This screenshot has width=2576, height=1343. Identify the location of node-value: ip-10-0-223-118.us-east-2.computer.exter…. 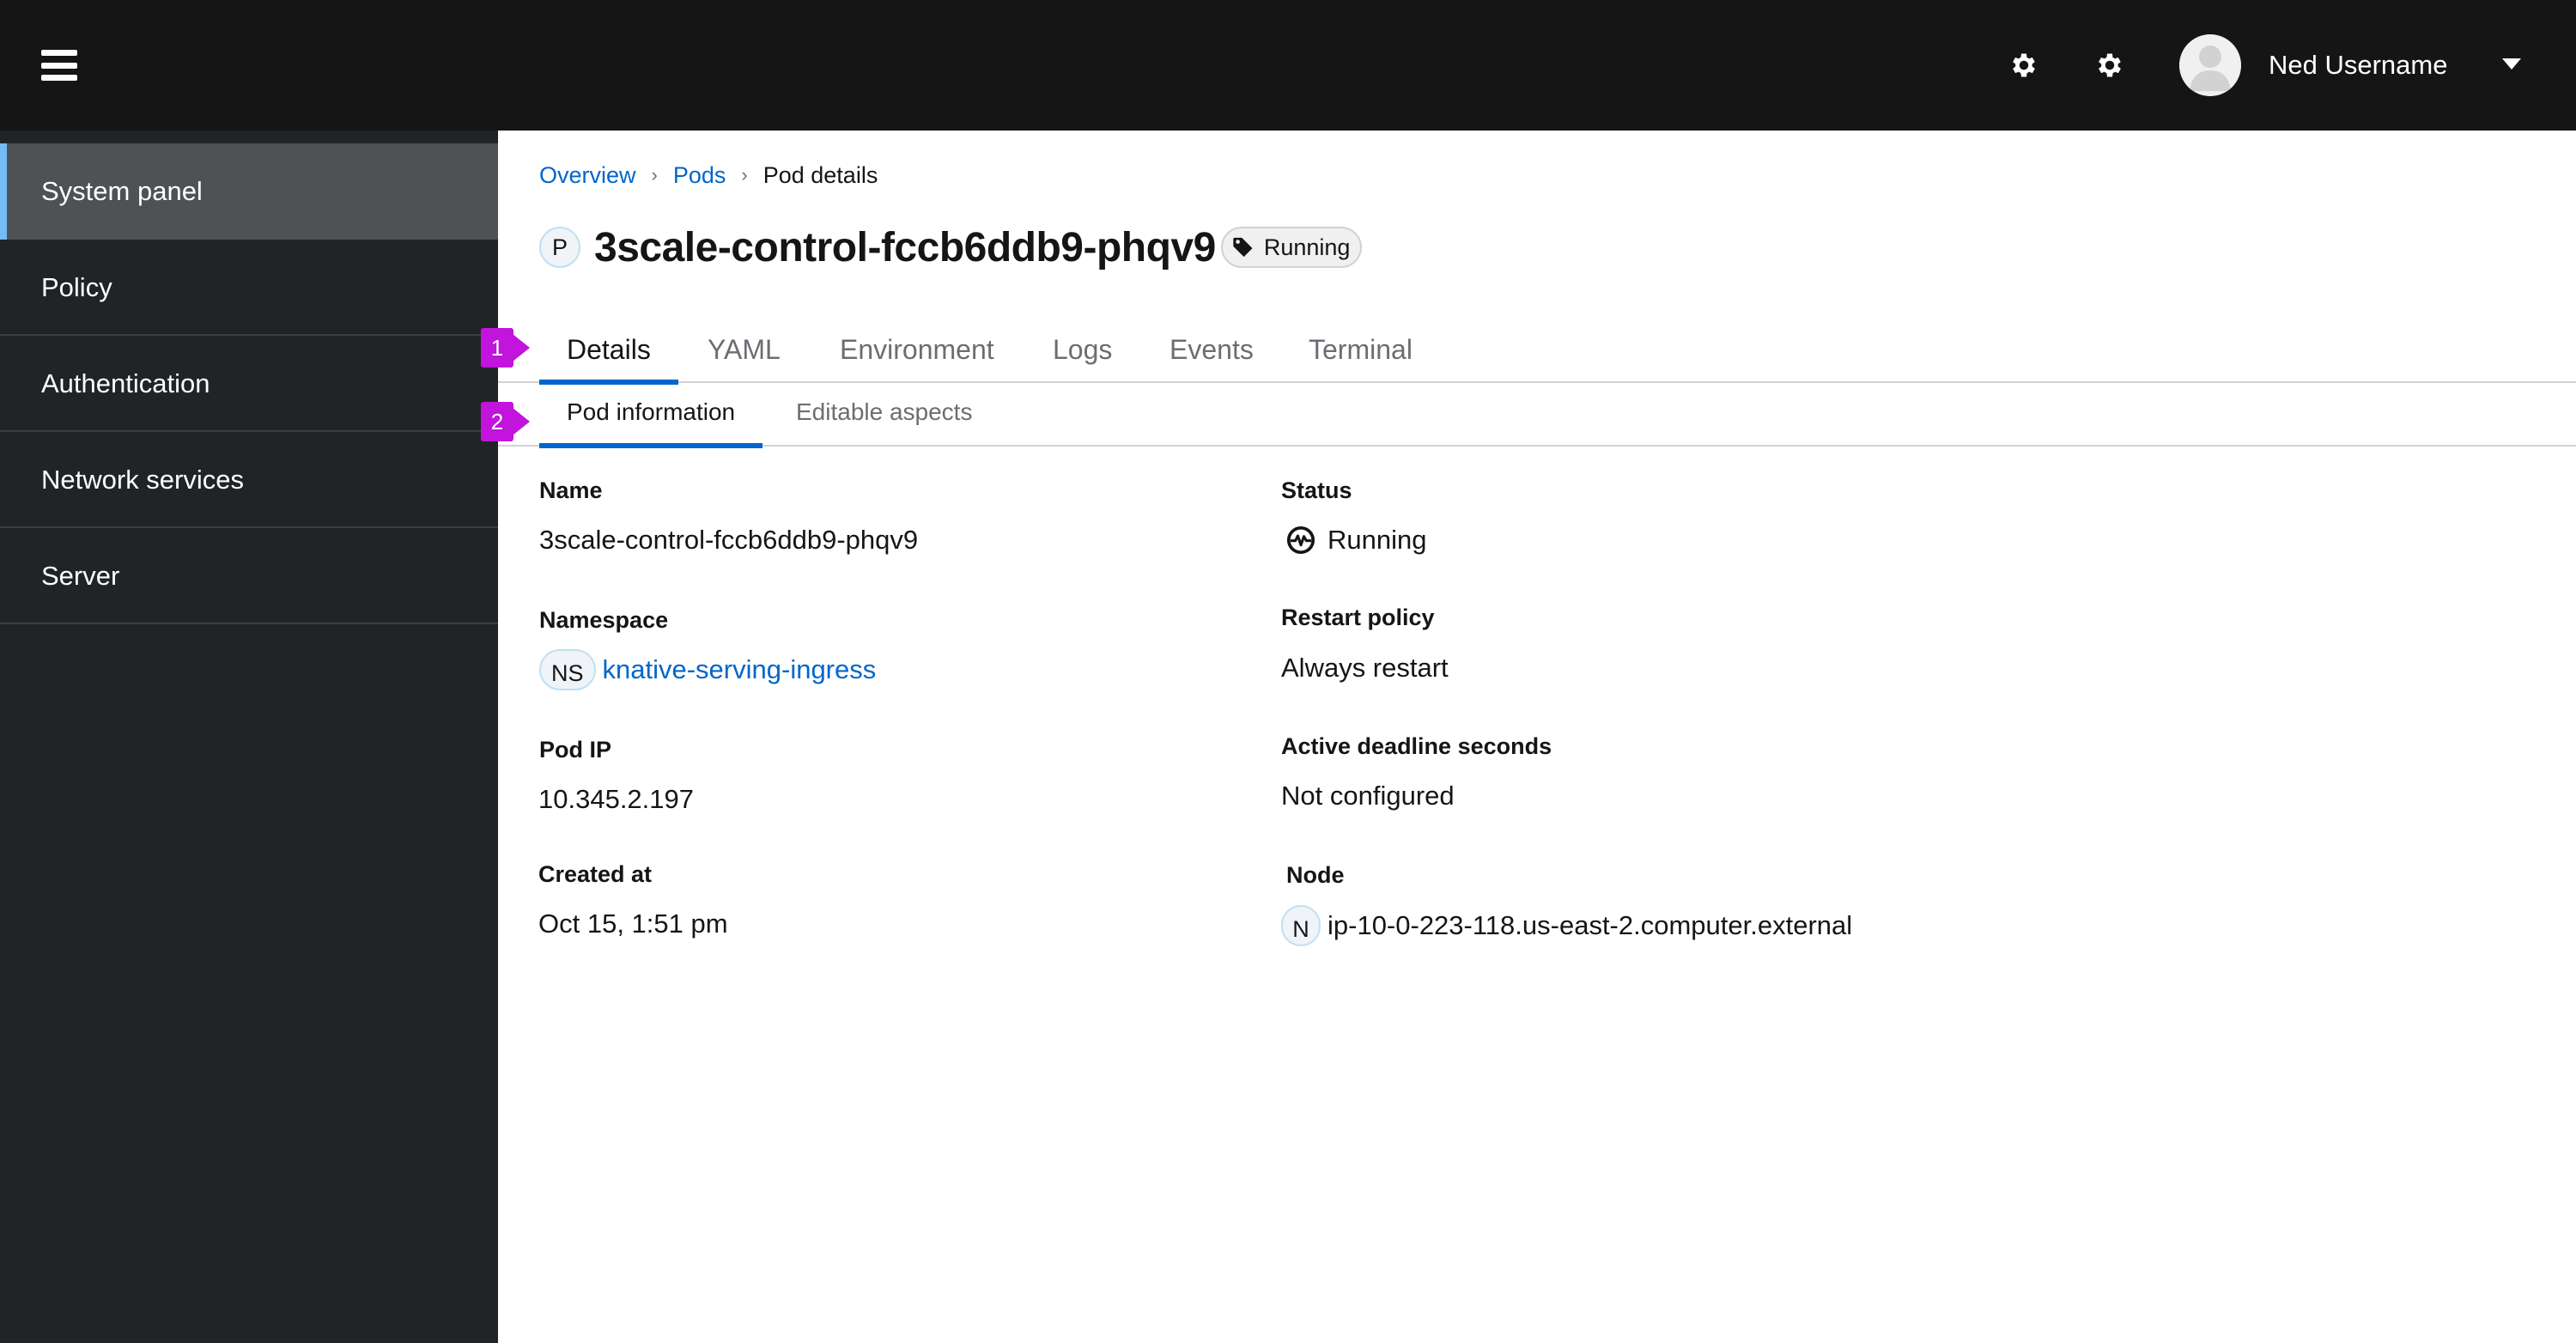
(1590, 925).